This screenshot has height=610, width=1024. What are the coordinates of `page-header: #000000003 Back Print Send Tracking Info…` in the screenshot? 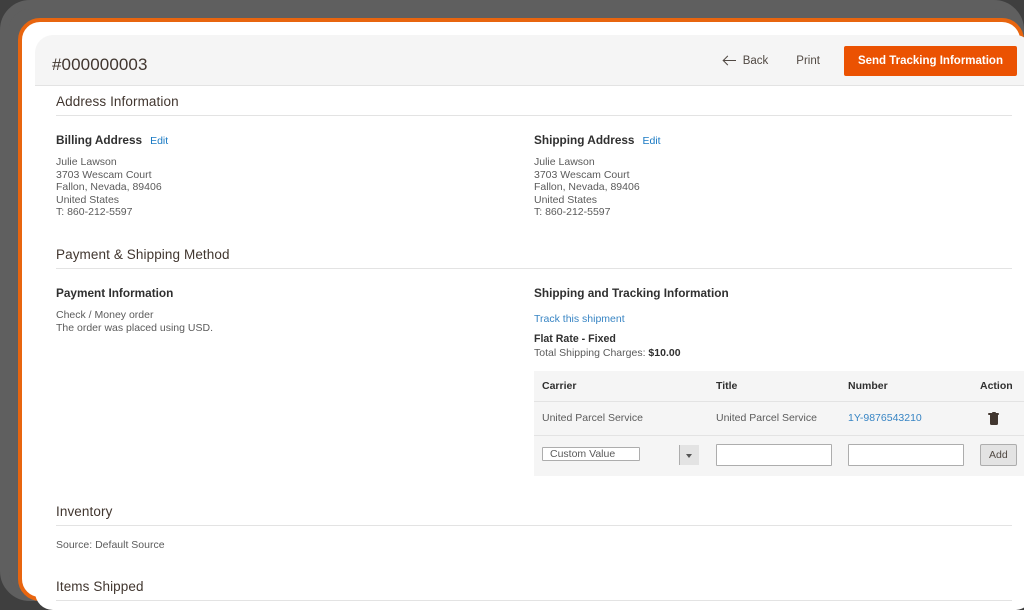 It's located at (529, 60).